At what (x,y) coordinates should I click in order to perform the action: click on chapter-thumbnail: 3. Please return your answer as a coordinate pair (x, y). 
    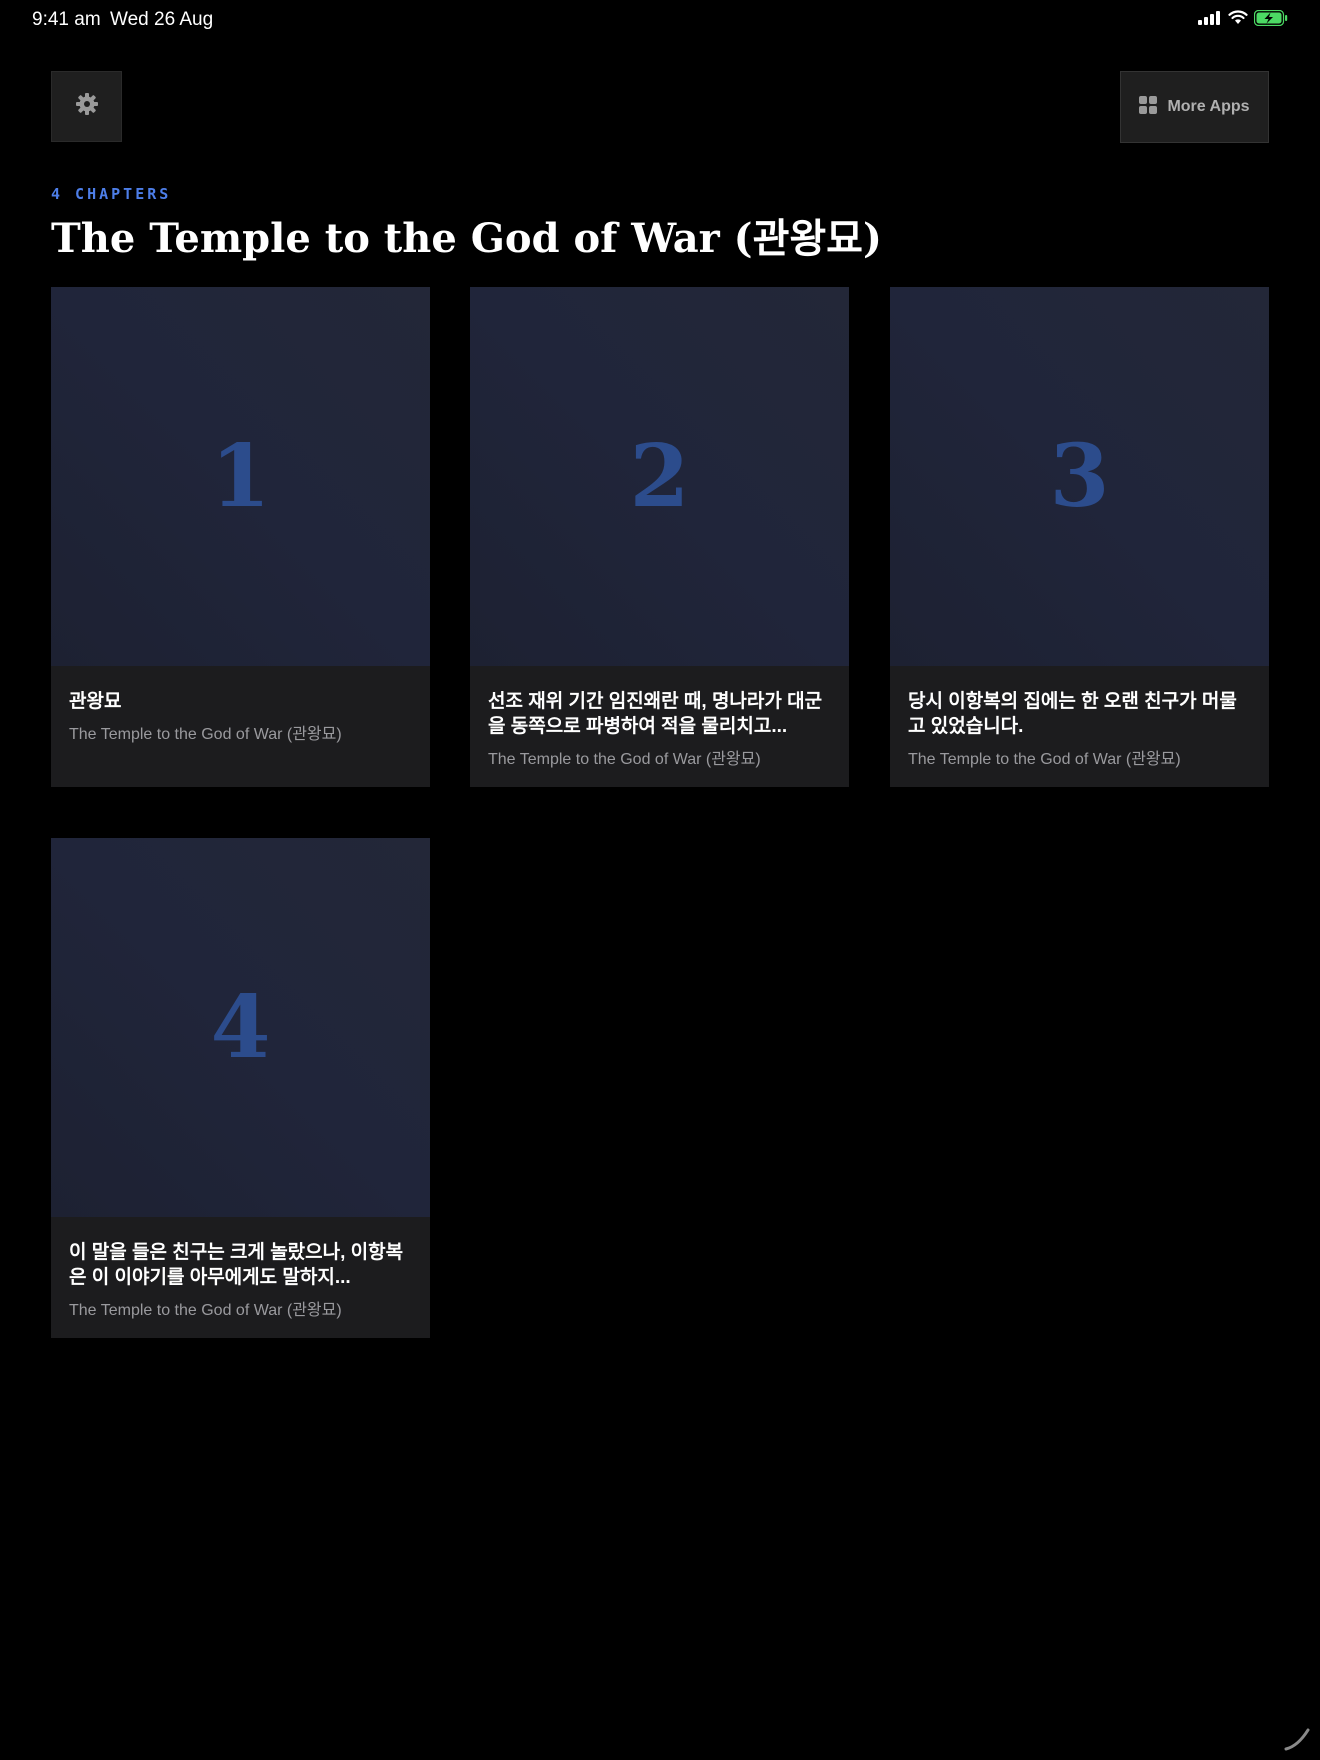
    Looking at the image, I should click on (1079, 476).